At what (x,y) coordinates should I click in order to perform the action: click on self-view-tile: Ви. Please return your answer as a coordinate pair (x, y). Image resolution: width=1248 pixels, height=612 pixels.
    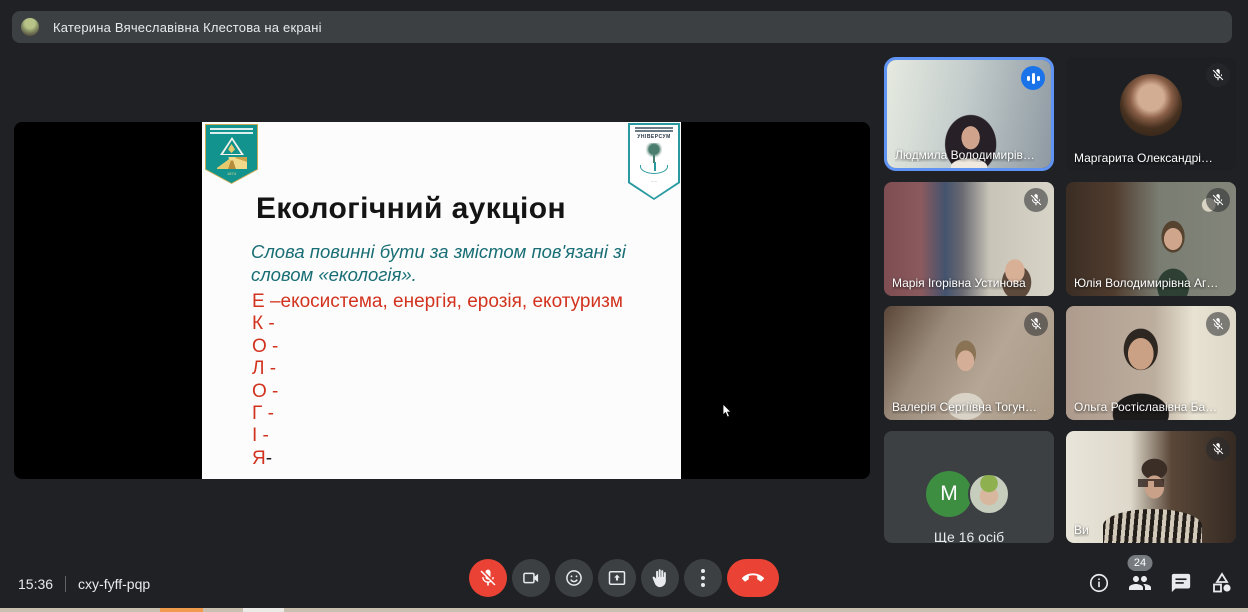
    Looking at the image, I should click on (1151, 487).